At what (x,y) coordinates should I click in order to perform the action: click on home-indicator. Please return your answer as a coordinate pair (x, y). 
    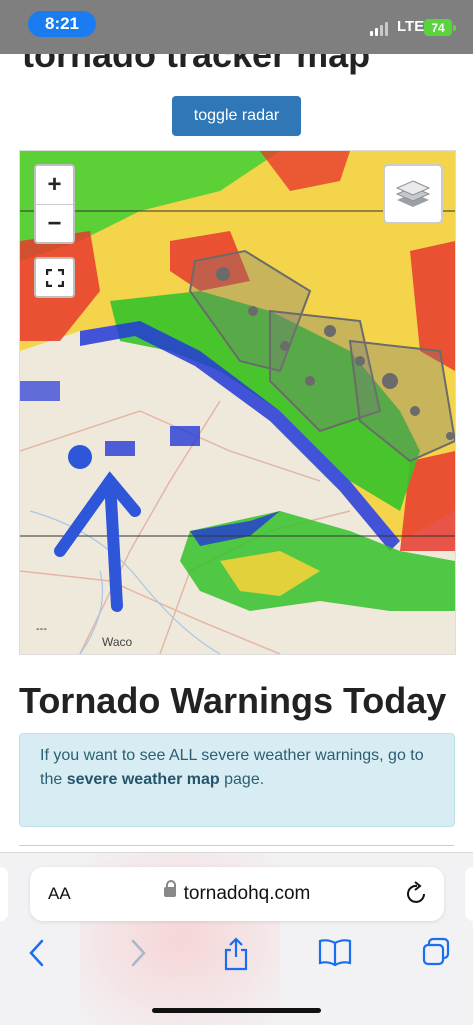
    Looking at the image, I should click on (236, 1010).